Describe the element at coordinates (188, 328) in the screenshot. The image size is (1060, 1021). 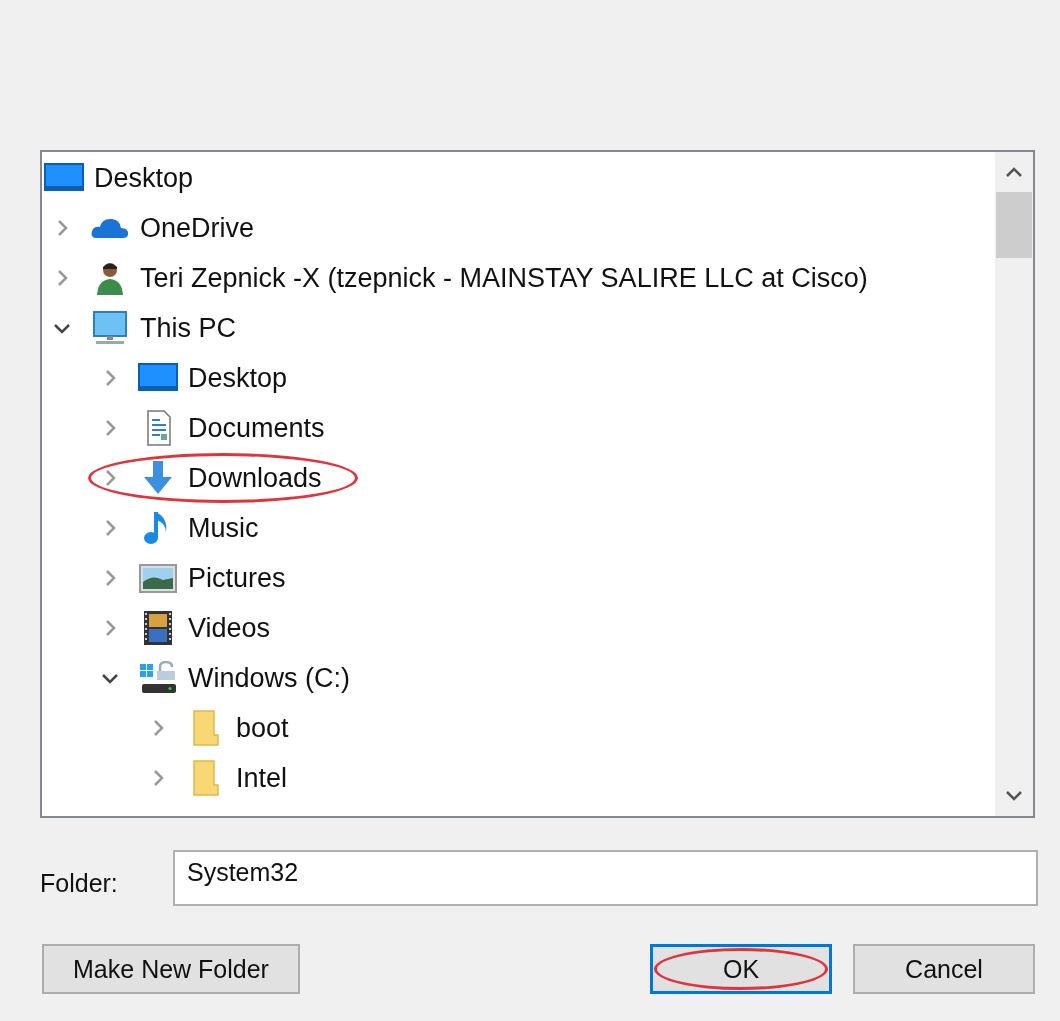
I see `folder-tree-item: This PC` at that location.